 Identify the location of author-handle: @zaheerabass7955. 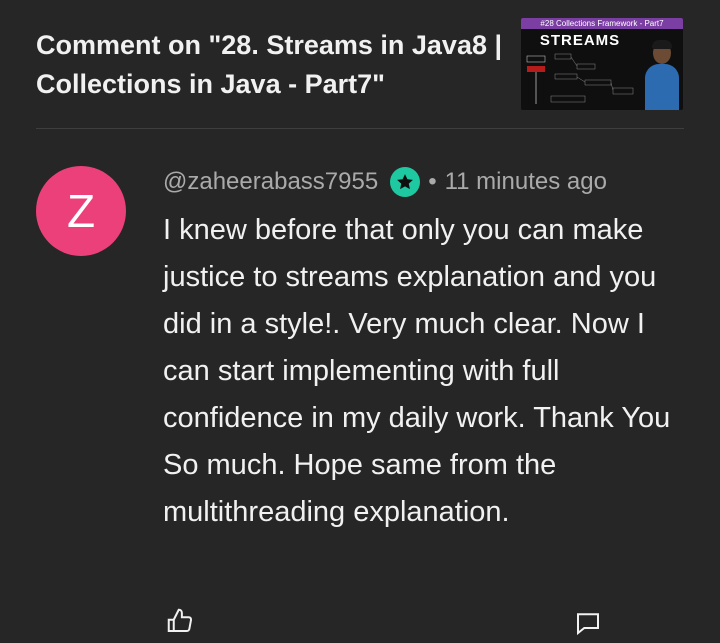
(270, 182).